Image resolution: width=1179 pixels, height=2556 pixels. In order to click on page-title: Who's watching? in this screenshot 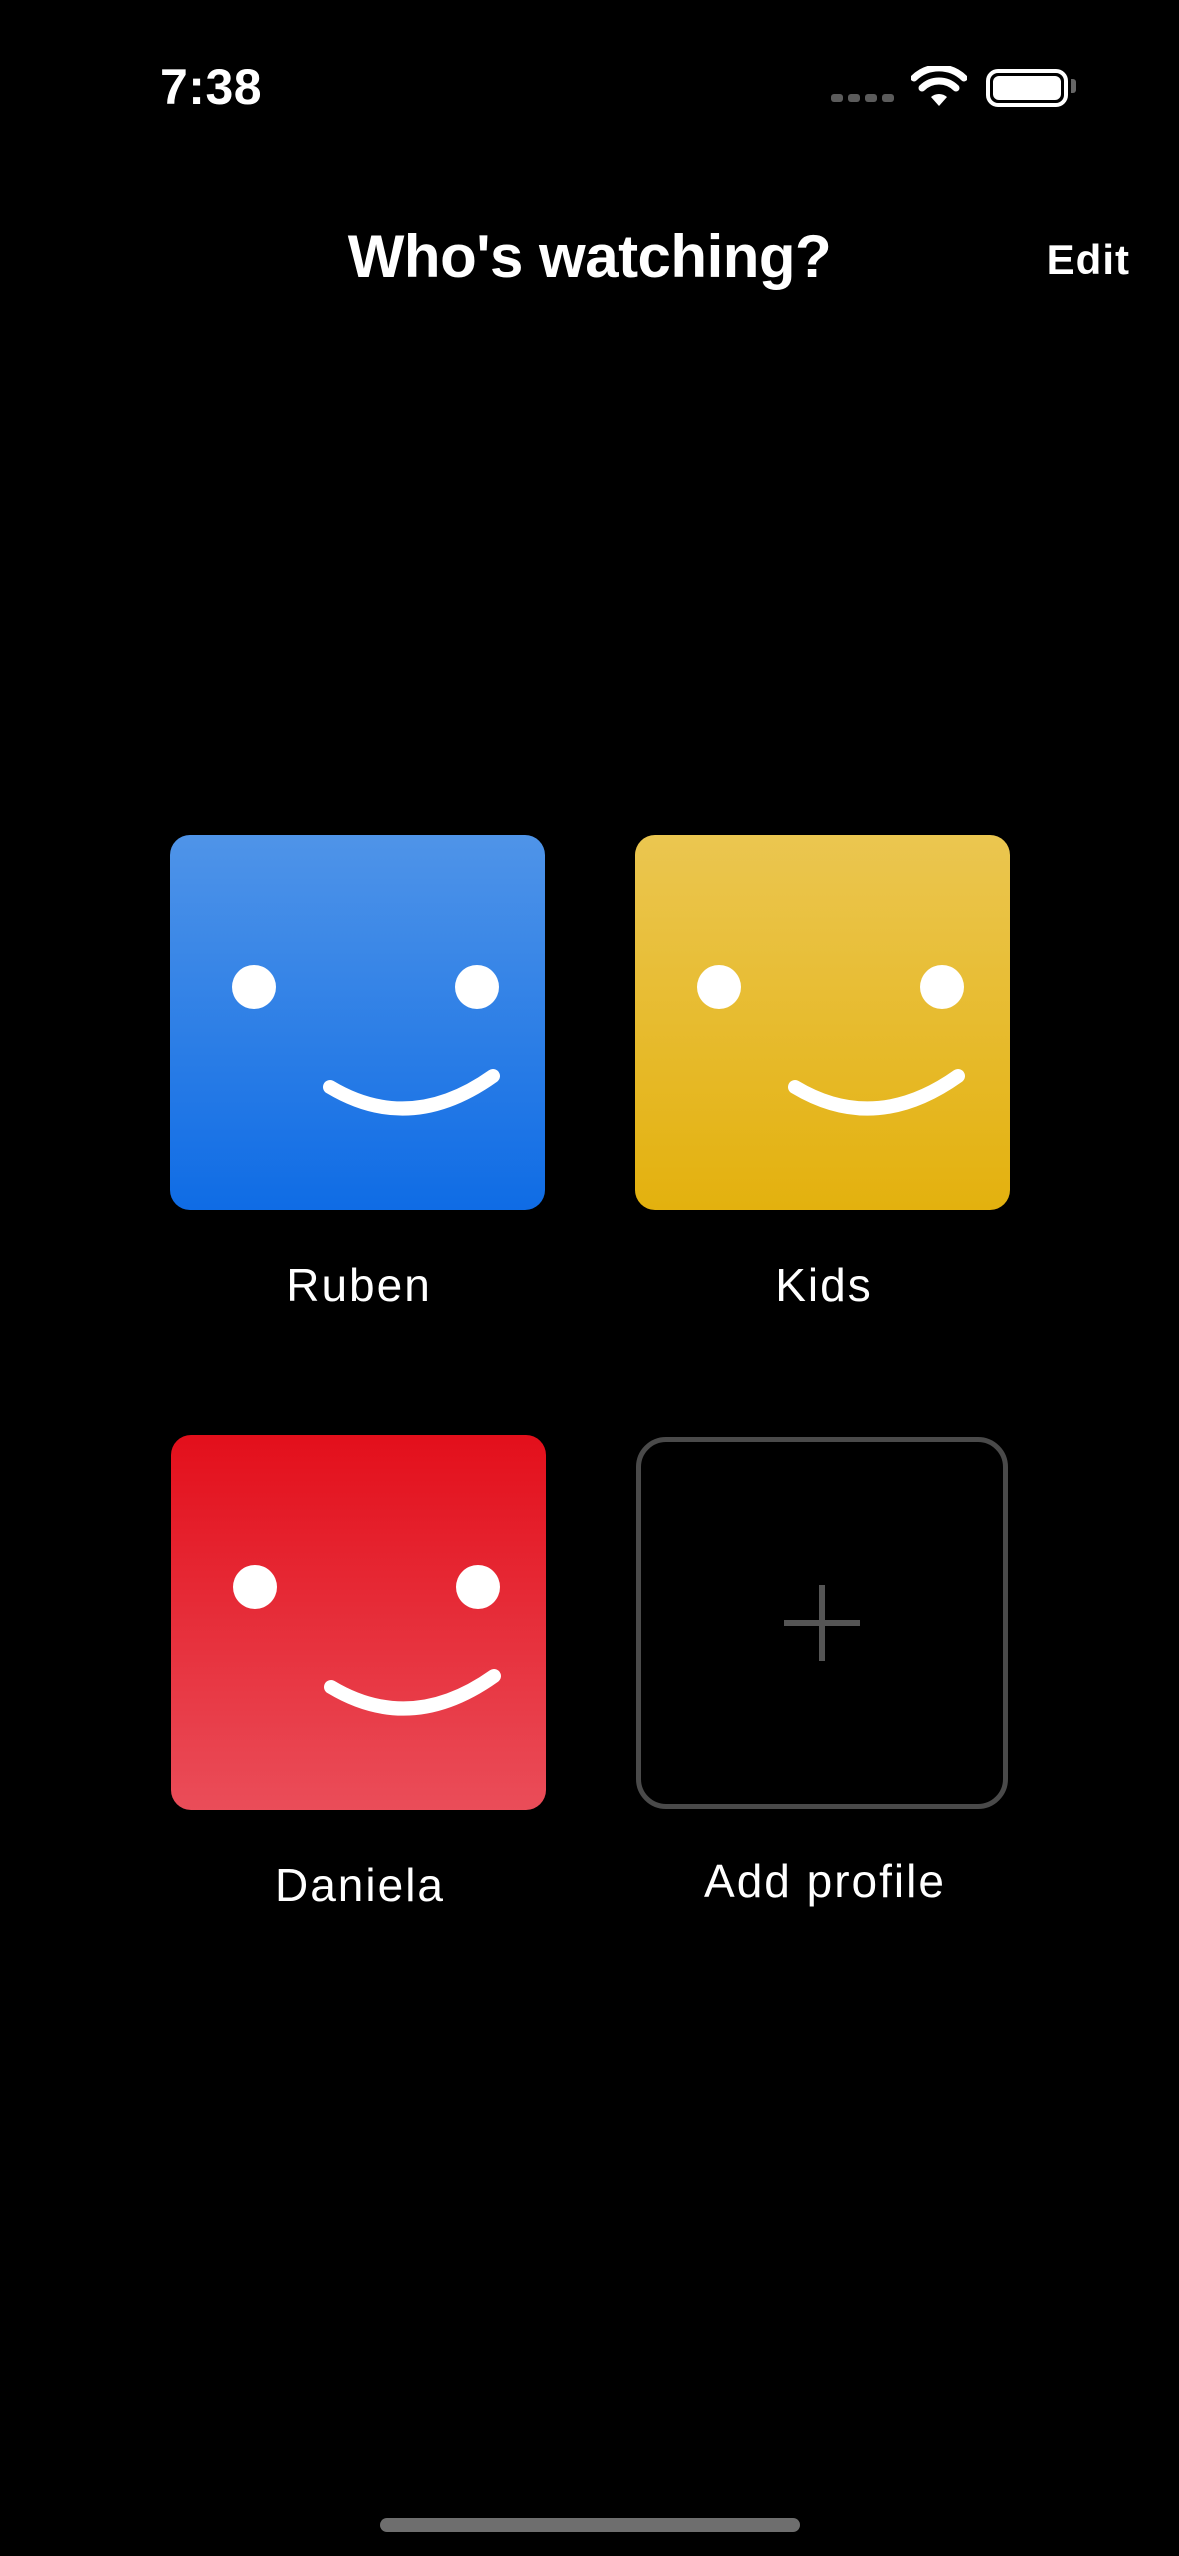, I will do `click(589, 256)`.